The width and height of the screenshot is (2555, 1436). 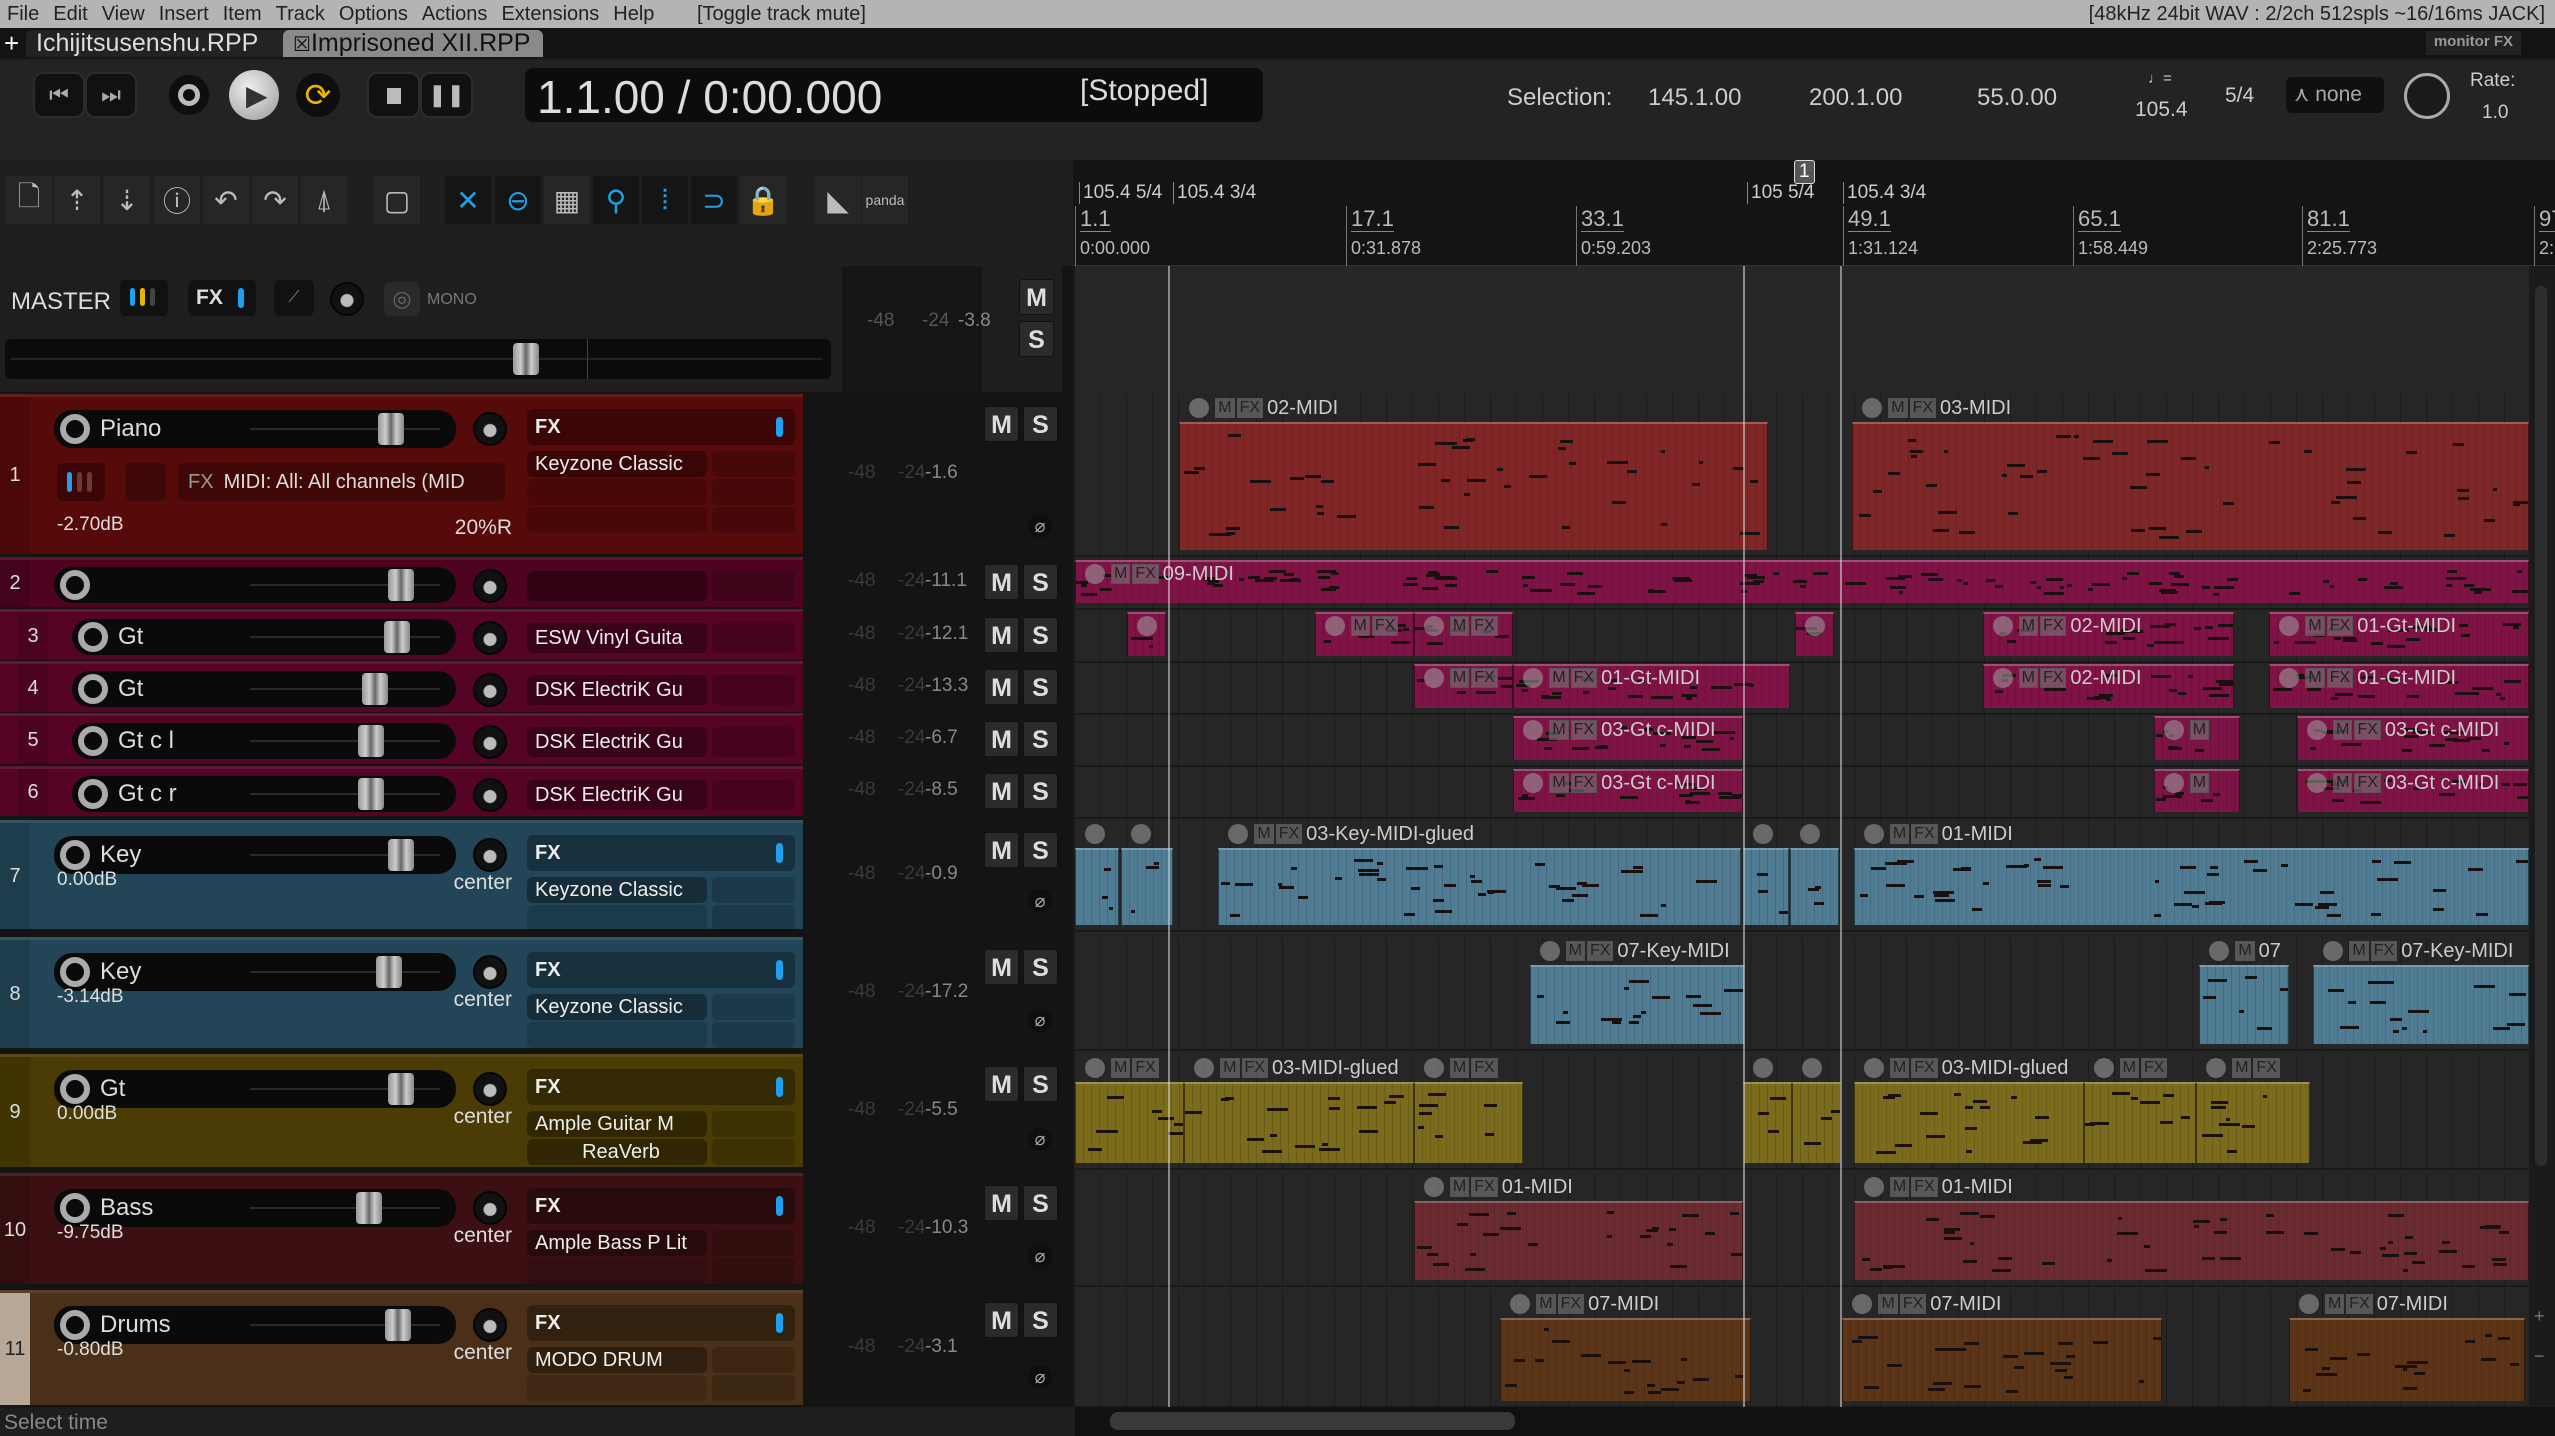 I want to click on master-fx-button: FX, so click(x=222, y=298).